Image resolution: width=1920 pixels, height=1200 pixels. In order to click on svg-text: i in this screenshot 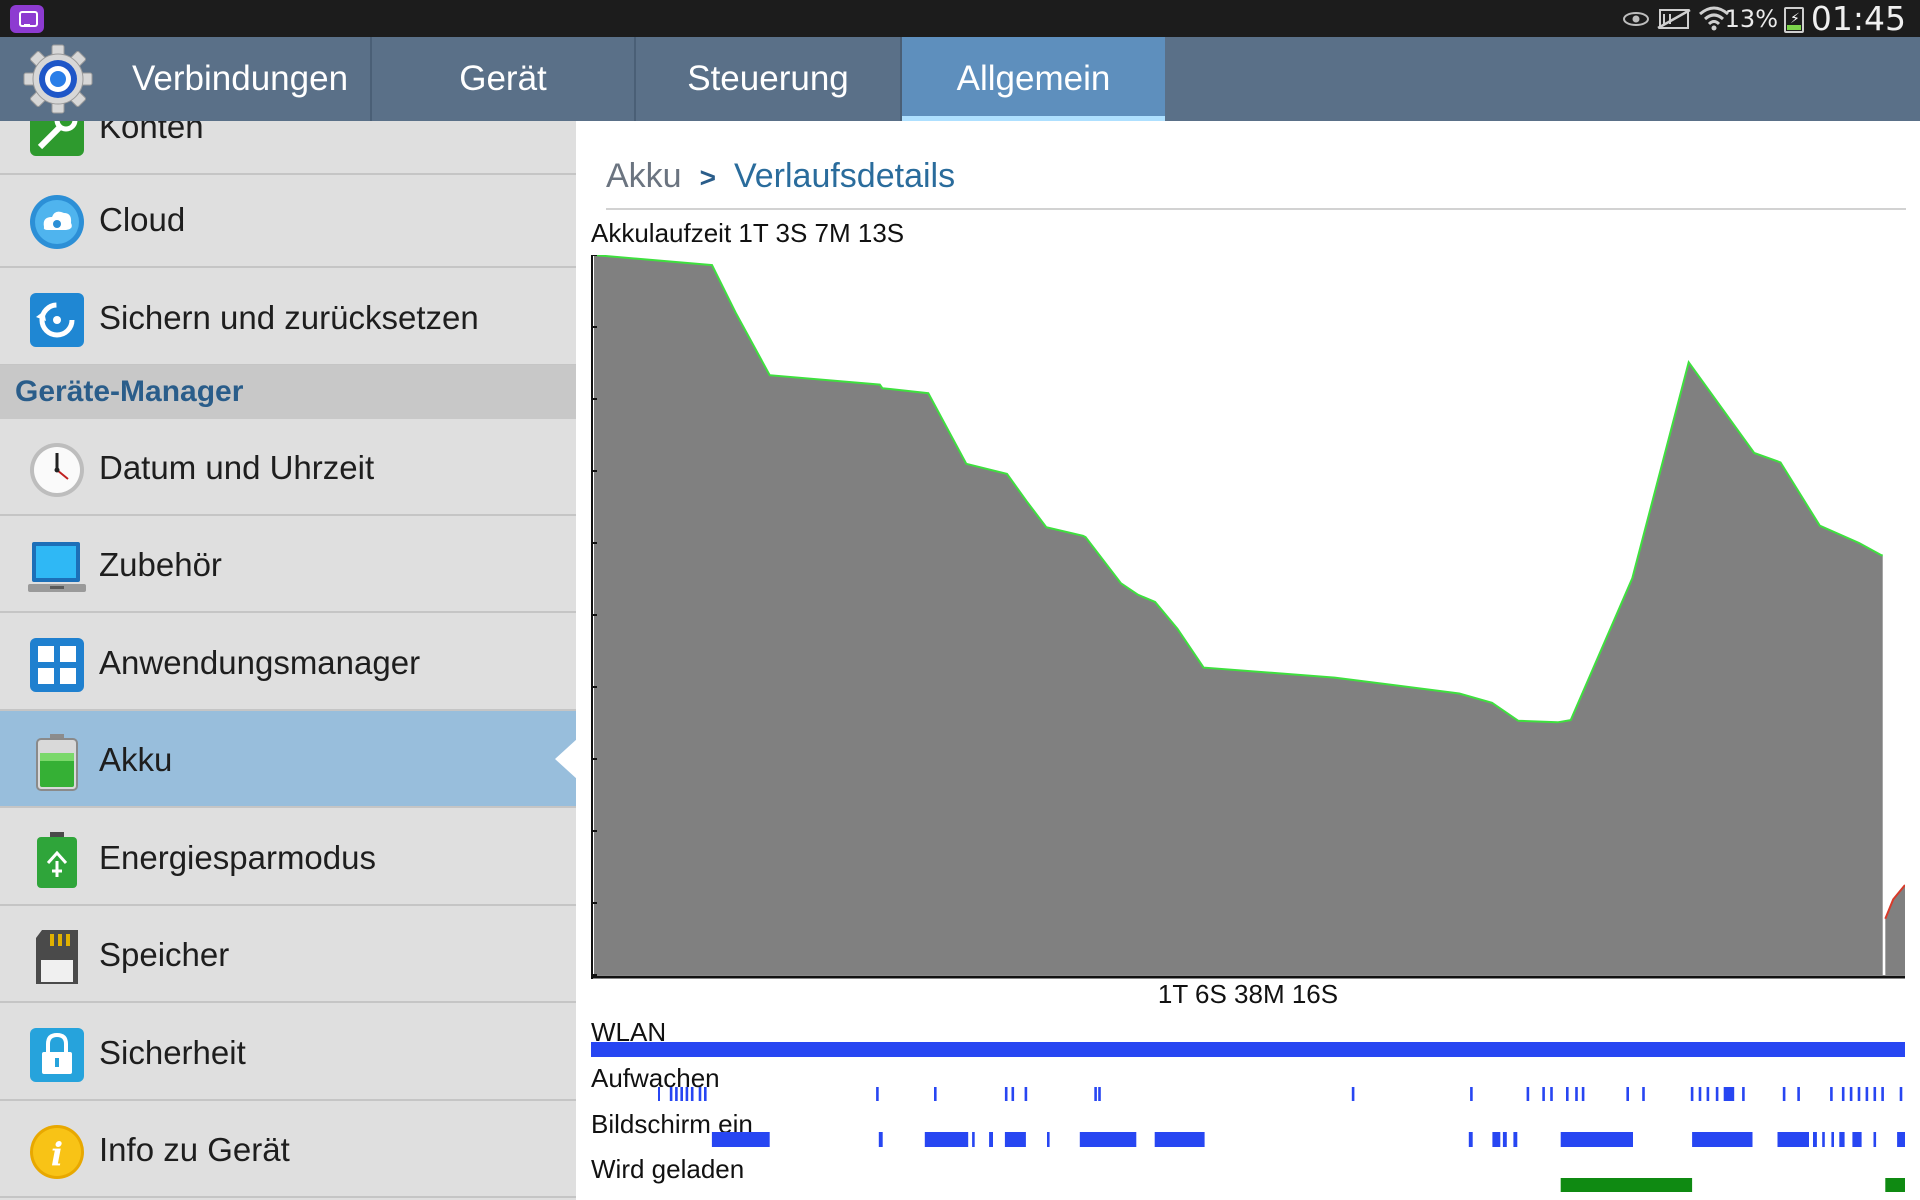, I will do `click(57, 1154)`.